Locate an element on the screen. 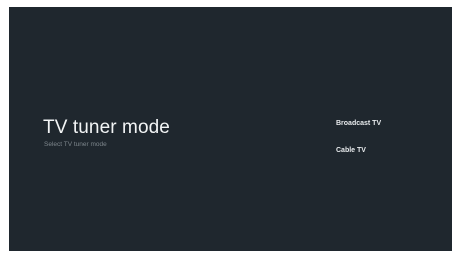 Image resolution: width=461 pixels, height=259 pixels. tuner-mode-options: Broadcast TV Cable TV is located at coordinates (358, 137).